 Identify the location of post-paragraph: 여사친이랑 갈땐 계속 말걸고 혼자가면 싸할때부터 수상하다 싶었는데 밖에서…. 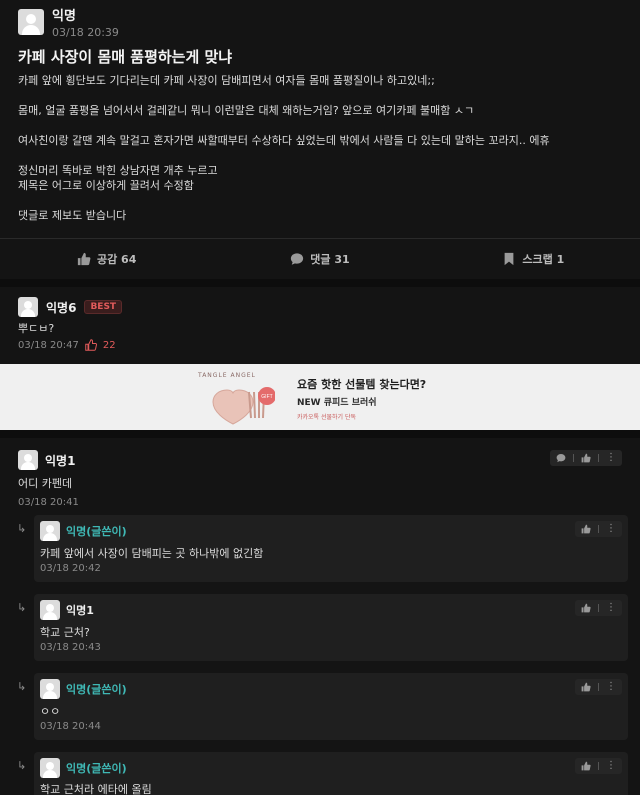
(284, 140).